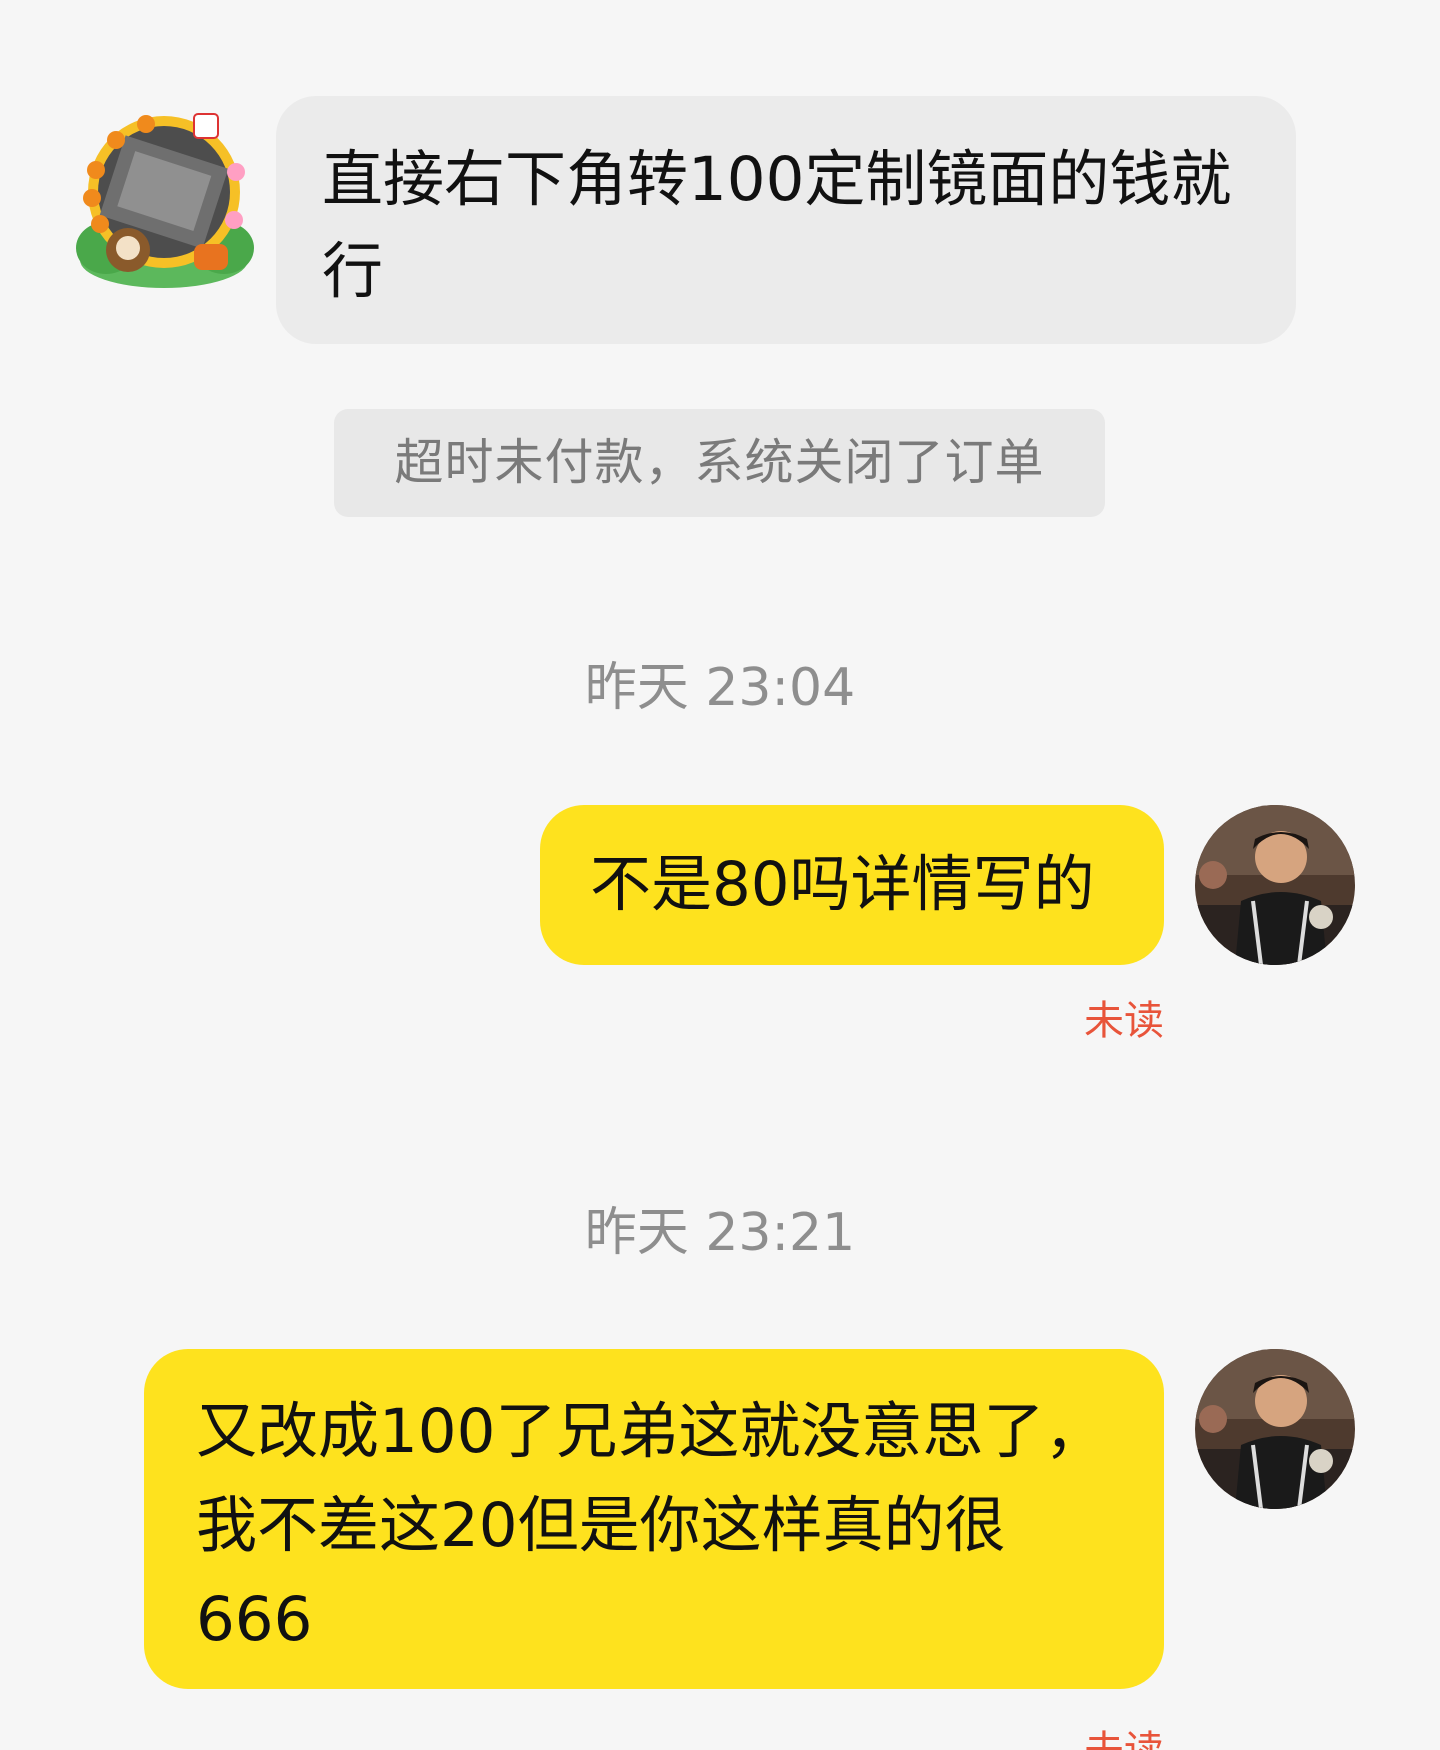 This screenshot has width=1440, height=1750. Describe the element at coordinates (720, 1233) in the screenshot. I see `timestamp: 昨天 23:21` at that location.